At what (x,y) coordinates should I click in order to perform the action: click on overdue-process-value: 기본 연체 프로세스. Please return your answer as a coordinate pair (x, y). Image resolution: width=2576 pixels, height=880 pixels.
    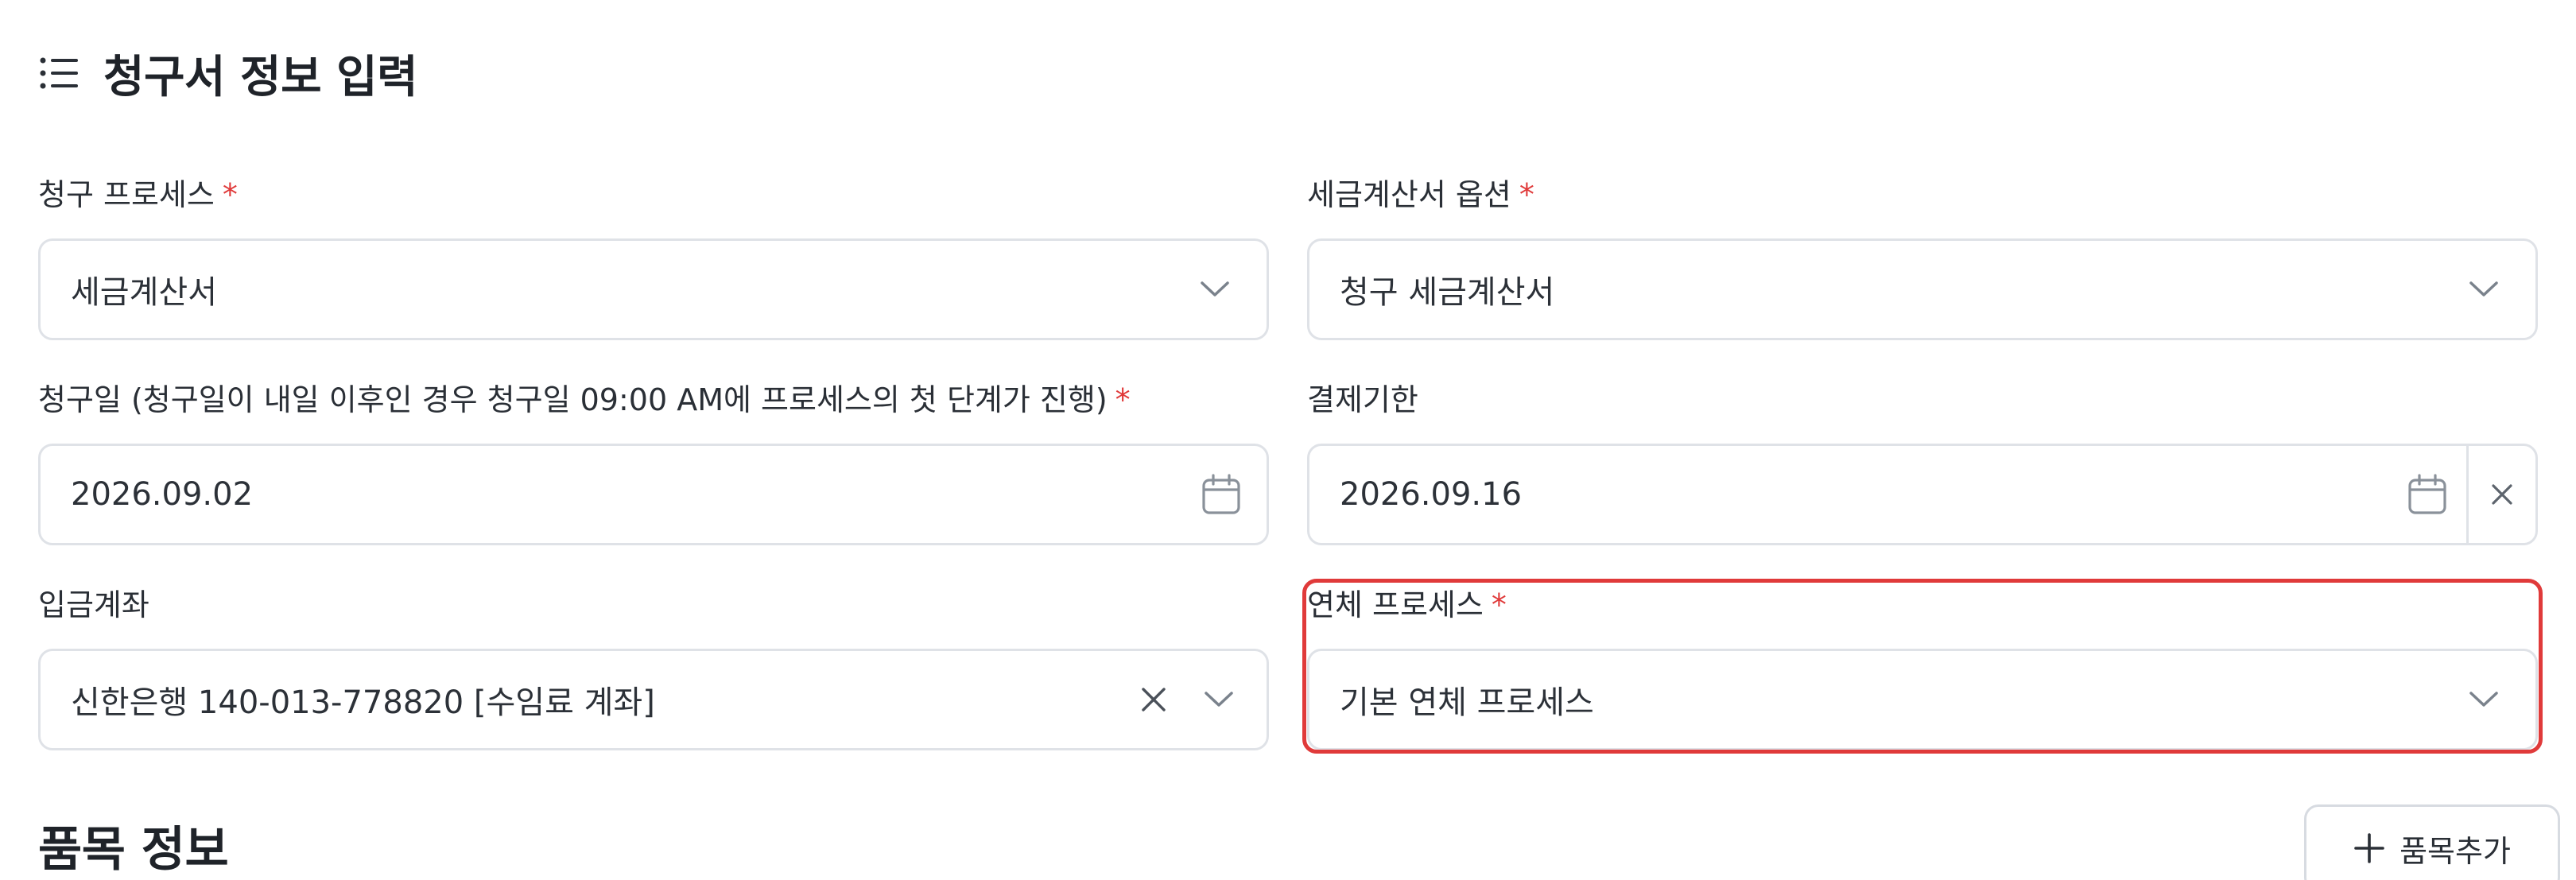
    Looking at the image, I should click on (1467, 703).